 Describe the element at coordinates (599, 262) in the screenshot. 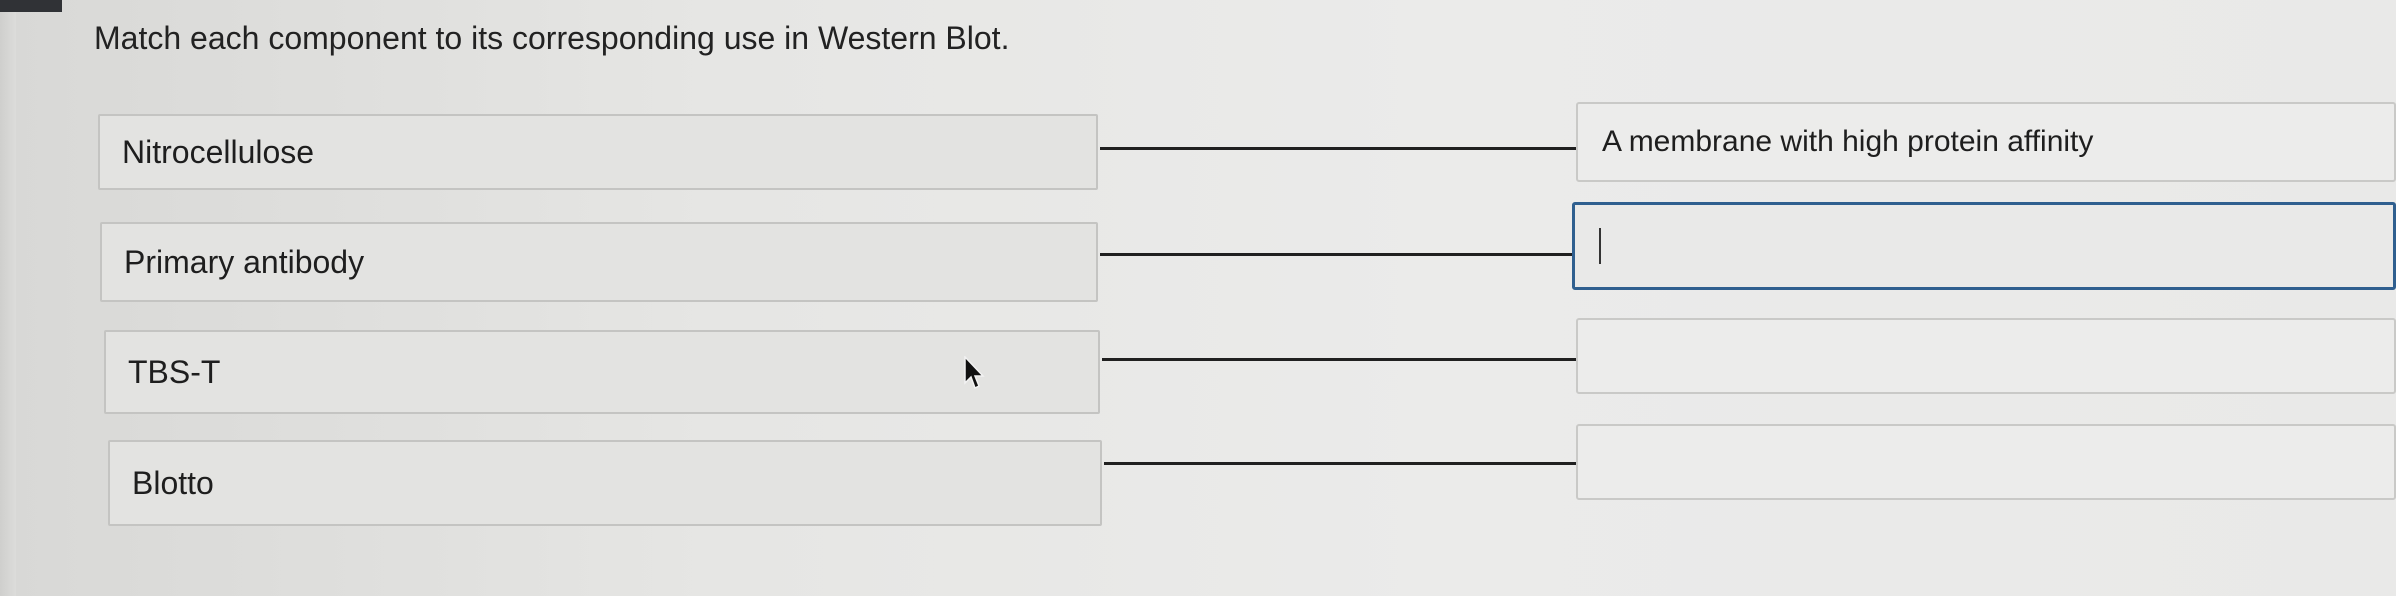

I see `premise-item: Primary antibody` at that location.